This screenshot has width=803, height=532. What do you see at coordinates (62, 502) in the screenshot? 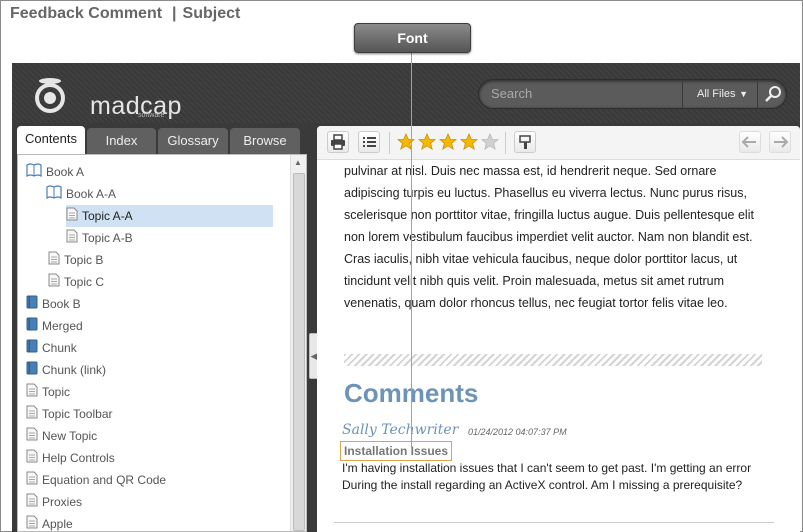
I see `toc-item-label: Proxies` at bounding box center [62, 502].